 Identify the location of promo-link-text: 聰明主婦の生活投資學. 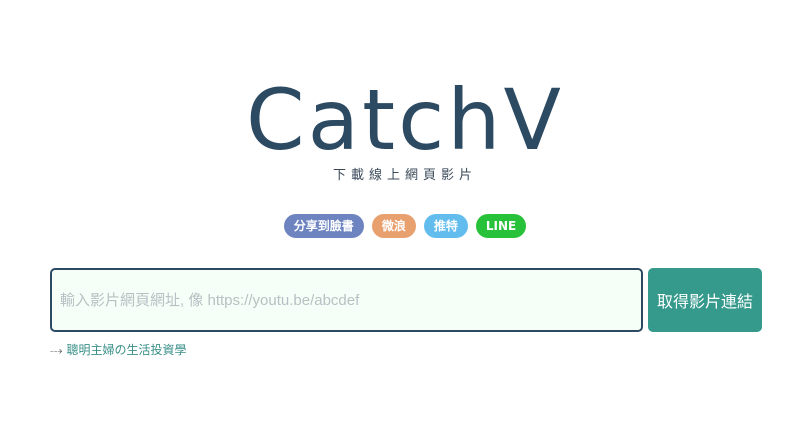
(126, 350).